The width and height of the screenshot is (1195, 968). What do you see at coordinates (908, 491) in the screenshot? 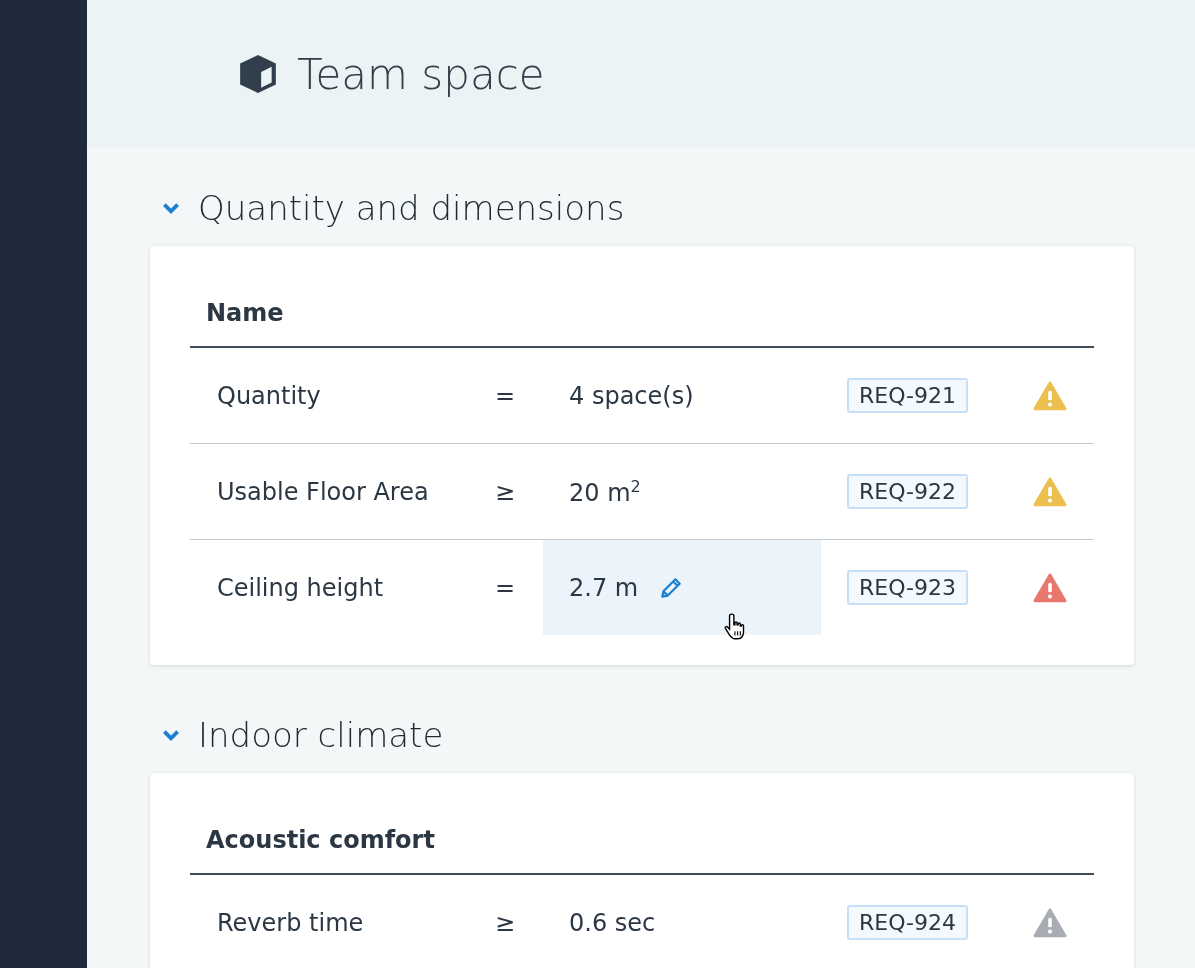
I see `requirement-tag: REQ-922` at bounding box center [908, 491].